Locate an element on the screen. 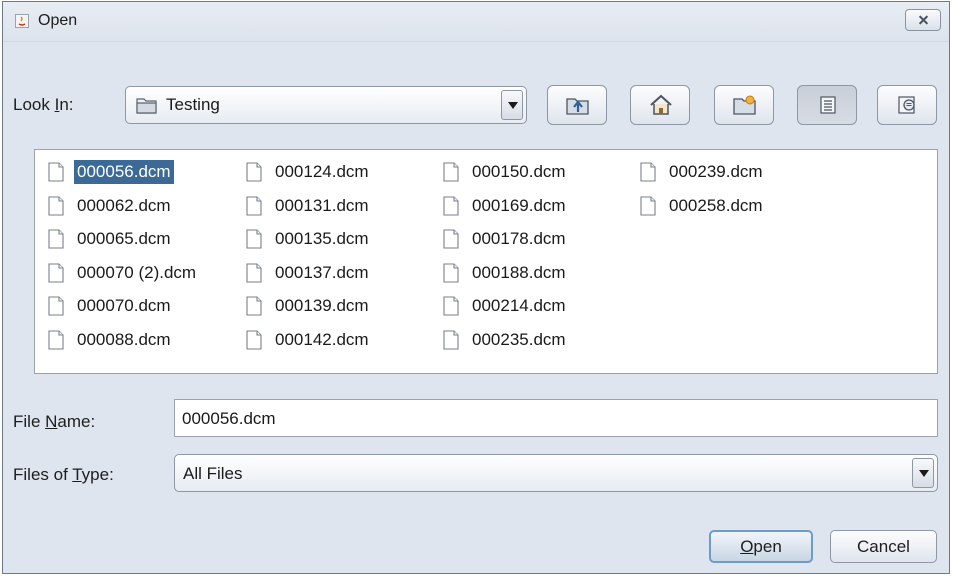 The image size is (956, 580). file-name: 000131.dcm is located at coordinates (322, 205).